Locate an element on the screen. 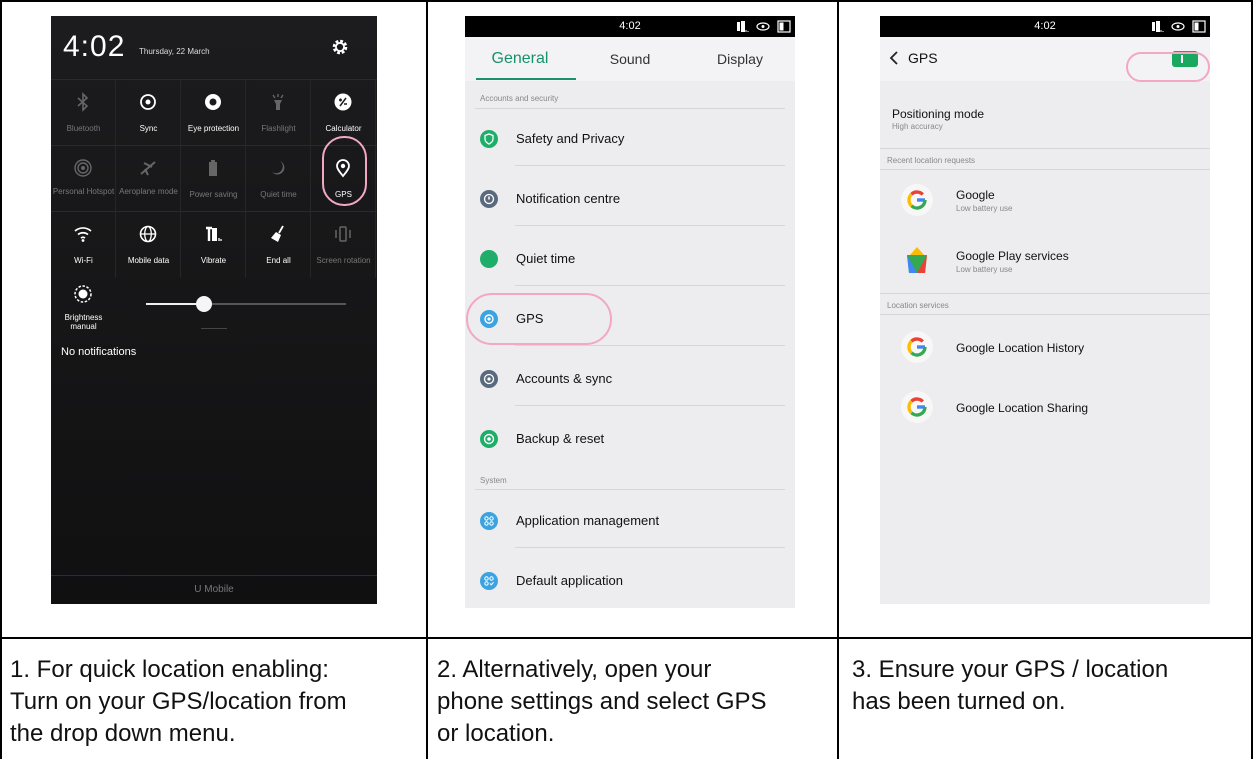 The width and height of the screenshot is (1253, 759). section-header: Location services is located at coordinates (918, 305).